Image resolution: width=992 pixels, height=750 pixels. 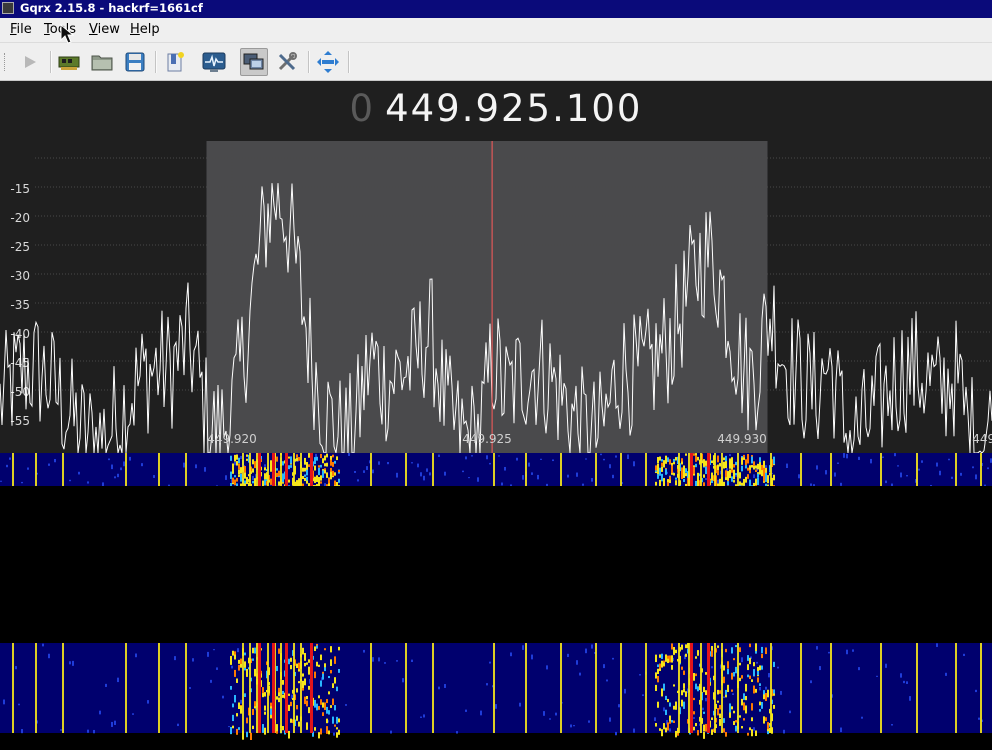 I want to click on menu-bar: File Tools View Help, so click(x=496, y=30).